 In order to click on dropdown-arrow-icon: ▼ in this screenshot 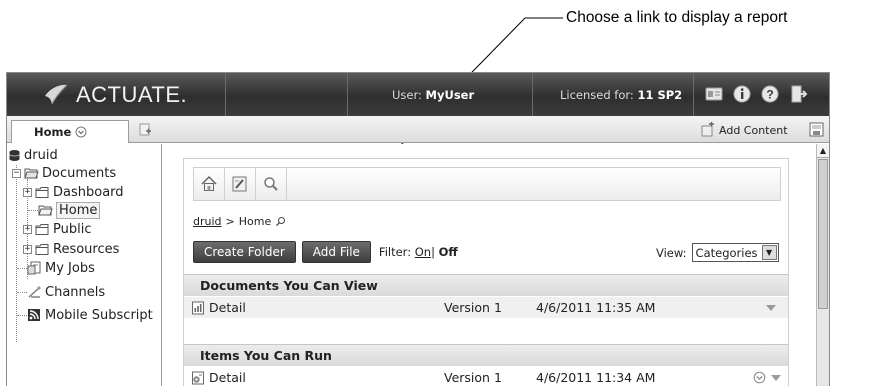, I will do `click(769, 252)`.